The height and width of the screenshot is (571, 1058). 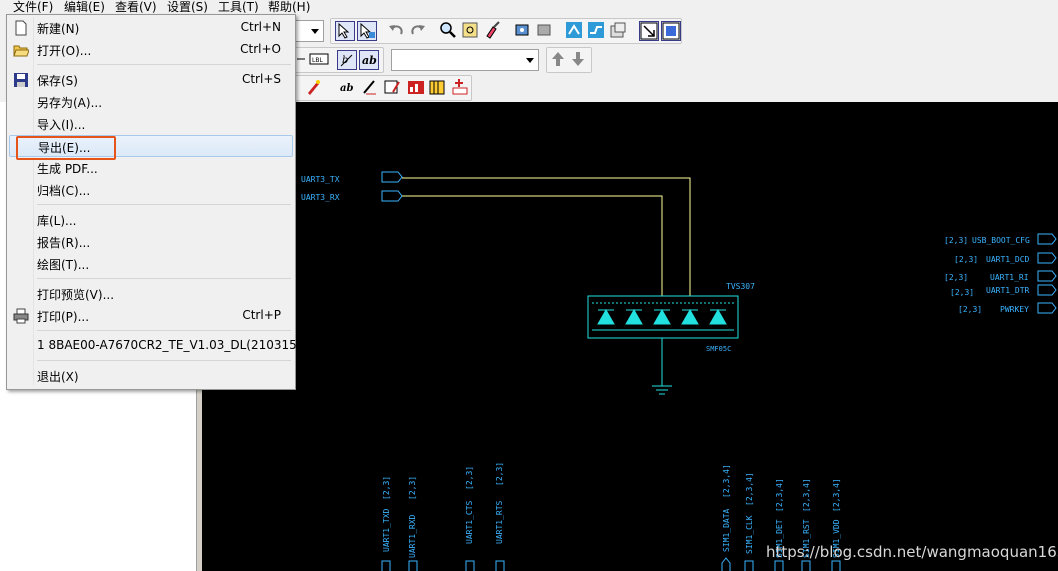 What do you see at coordinates (320, 179) in the screenshot?
I see `net-label-uart3-tx: UART3_TX` at bounding box center [320, 179].